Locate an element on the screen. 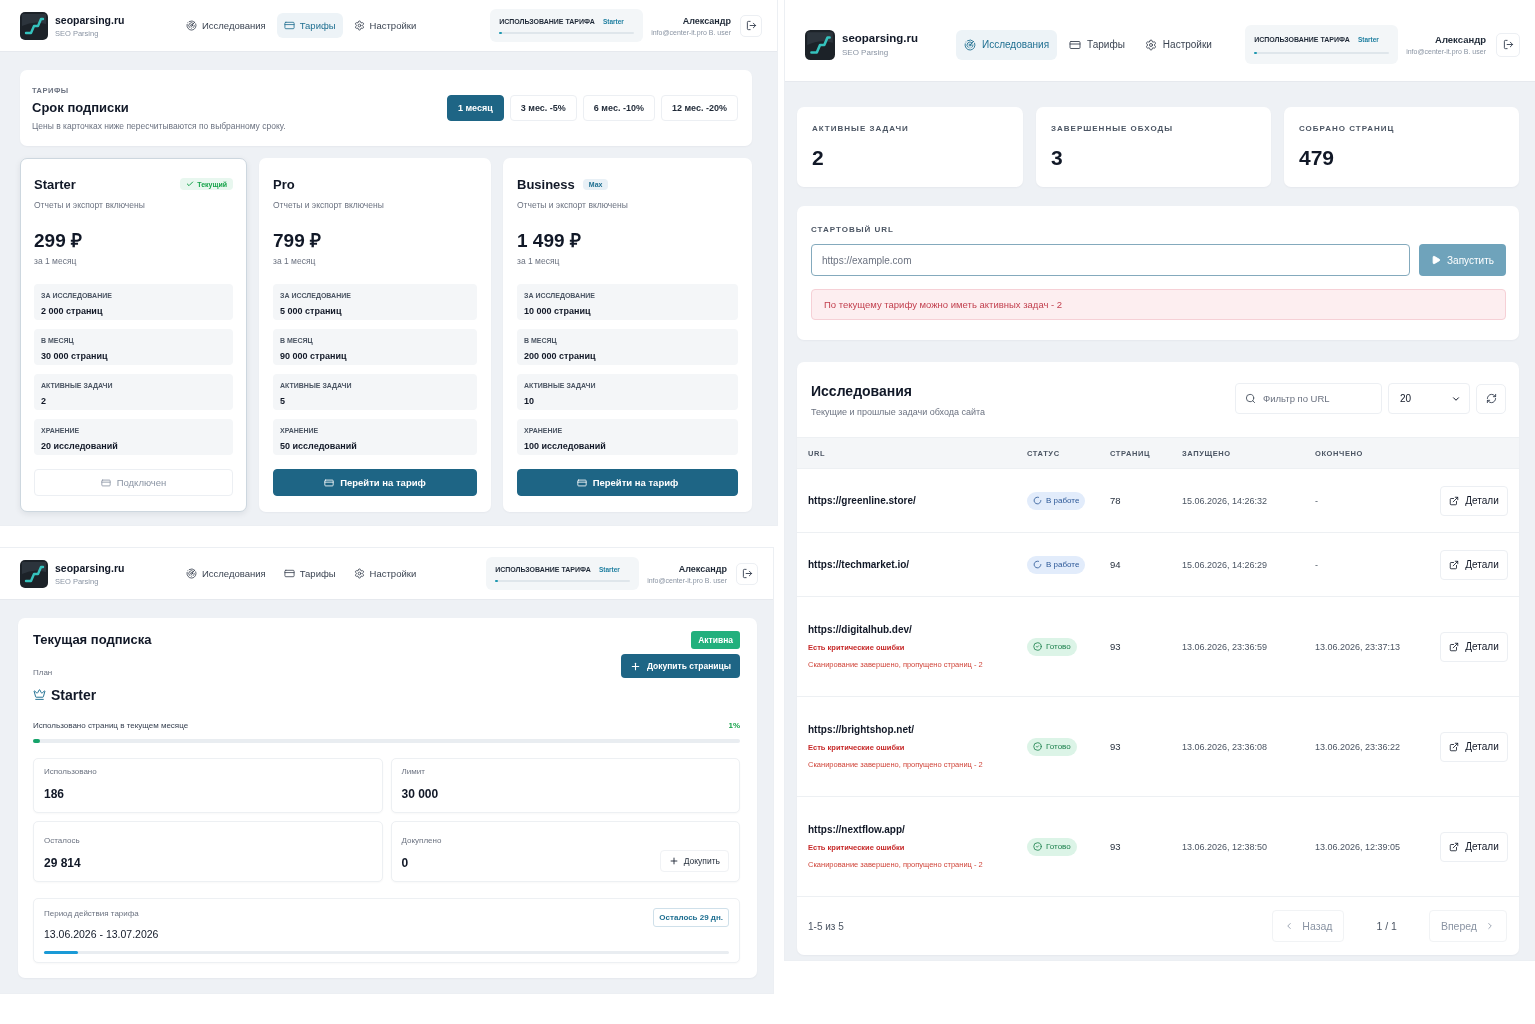 Image resolution: width=1535 pixels, height=1024 pixels. plan-caption: План is located at coordinates (43, 672).